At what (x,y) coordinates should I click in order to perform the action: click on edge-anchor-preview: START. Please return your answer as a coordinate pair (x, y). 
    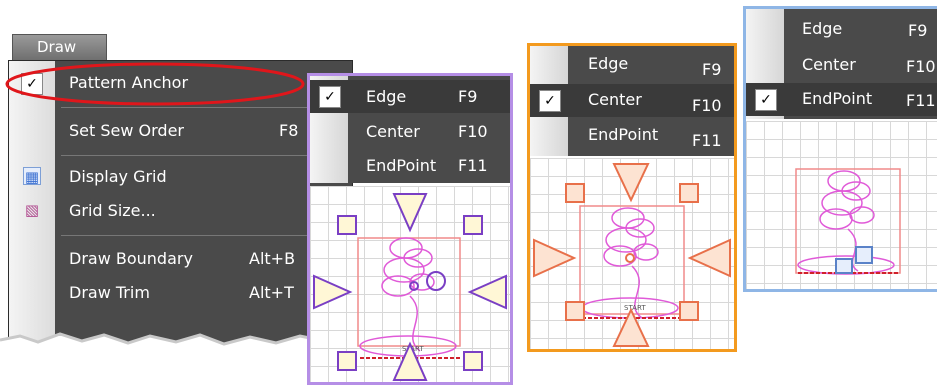
    Looking at the image, I should click on (410, 287).